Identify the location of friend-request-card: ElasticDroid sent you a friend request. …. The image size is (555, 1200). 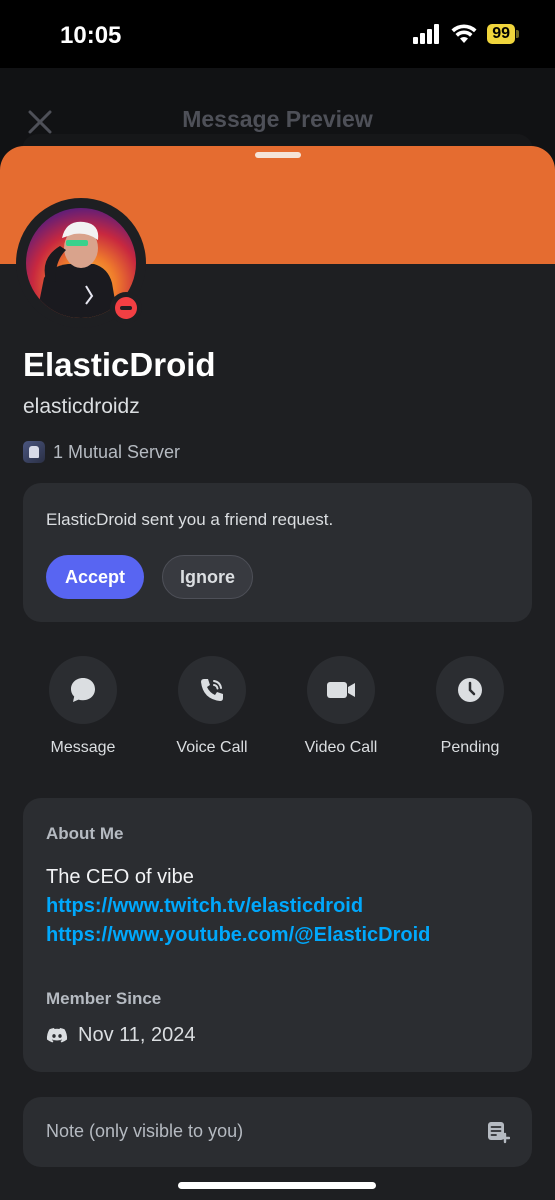
(277, 552).